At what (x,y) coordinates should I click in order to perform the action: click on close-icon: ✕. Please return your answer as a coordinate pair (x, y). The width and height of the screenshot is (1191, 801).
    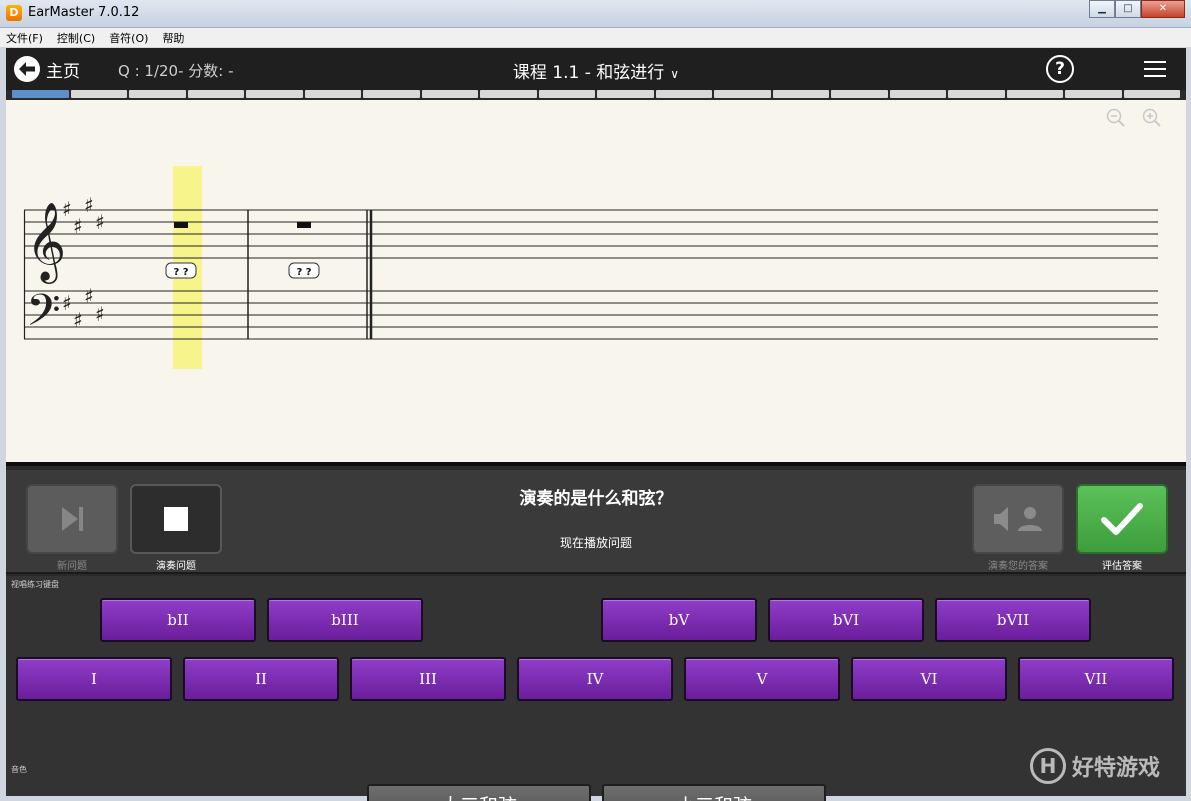
    Looking at the image, I should click on (1163, 9).